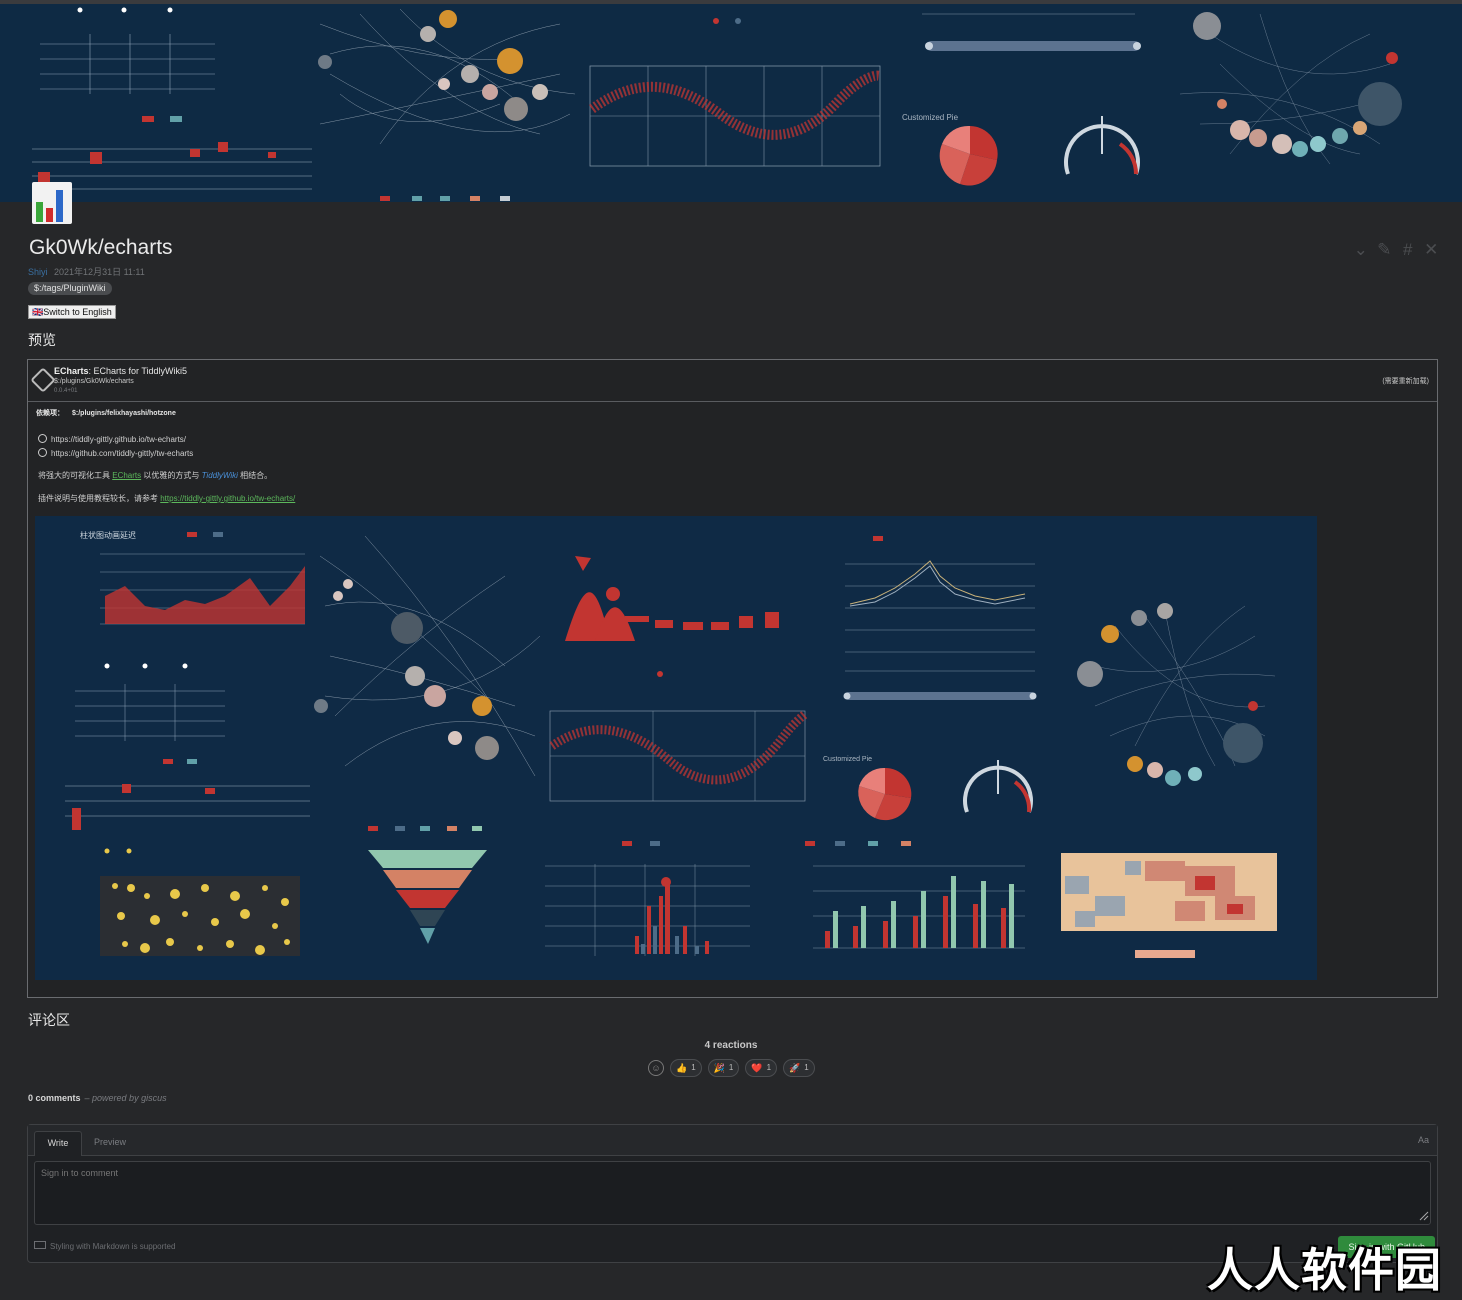 Image resolution: width=1462 pixels, height=1300 pixels. Describe the element at coordinates (1432, 250) in the screenshot. I see `close-icon: ✕` at that location.